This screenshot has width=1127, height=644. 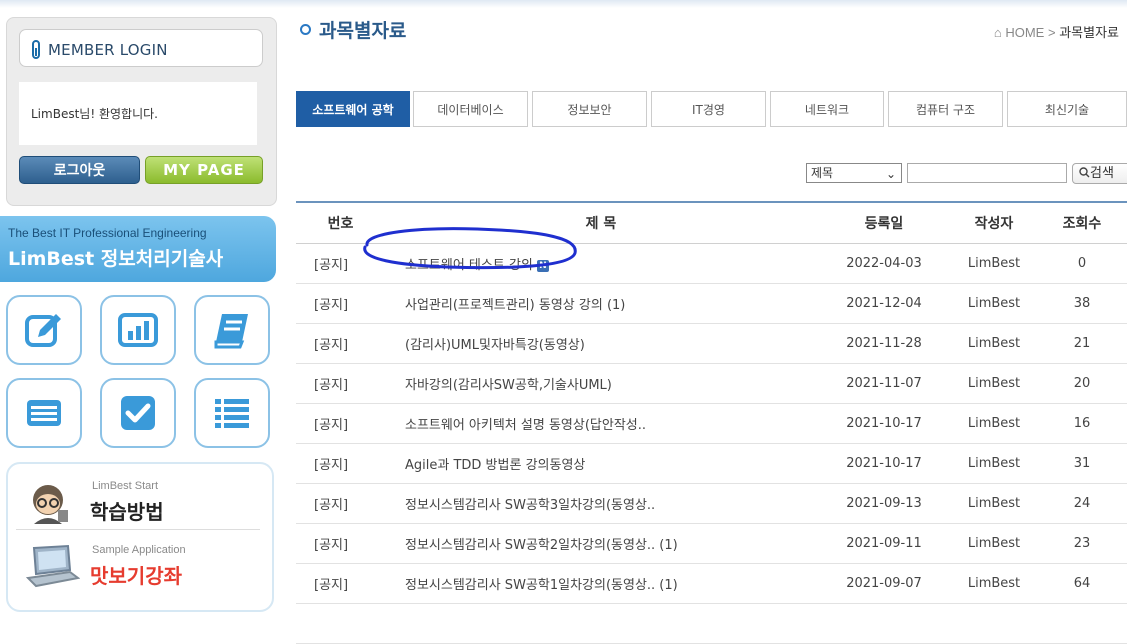 I want to click on sample-lecture-subtitle: Sample Application, so click(x=139, y=550).